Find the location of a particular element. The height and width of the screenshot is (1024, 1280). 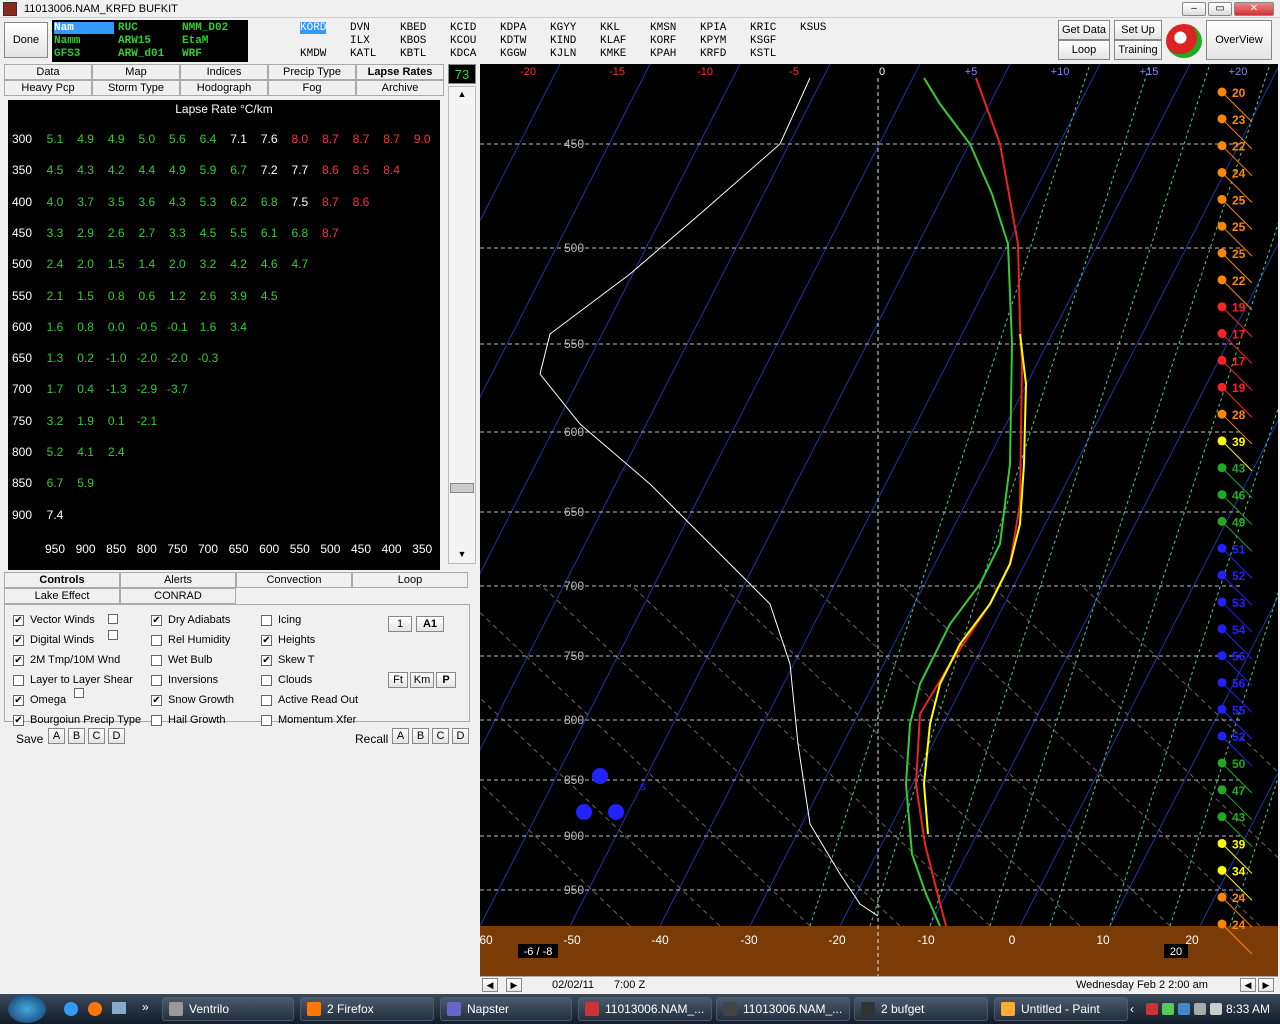

control-tab: CONRAD is located at coordinates (178, 596).